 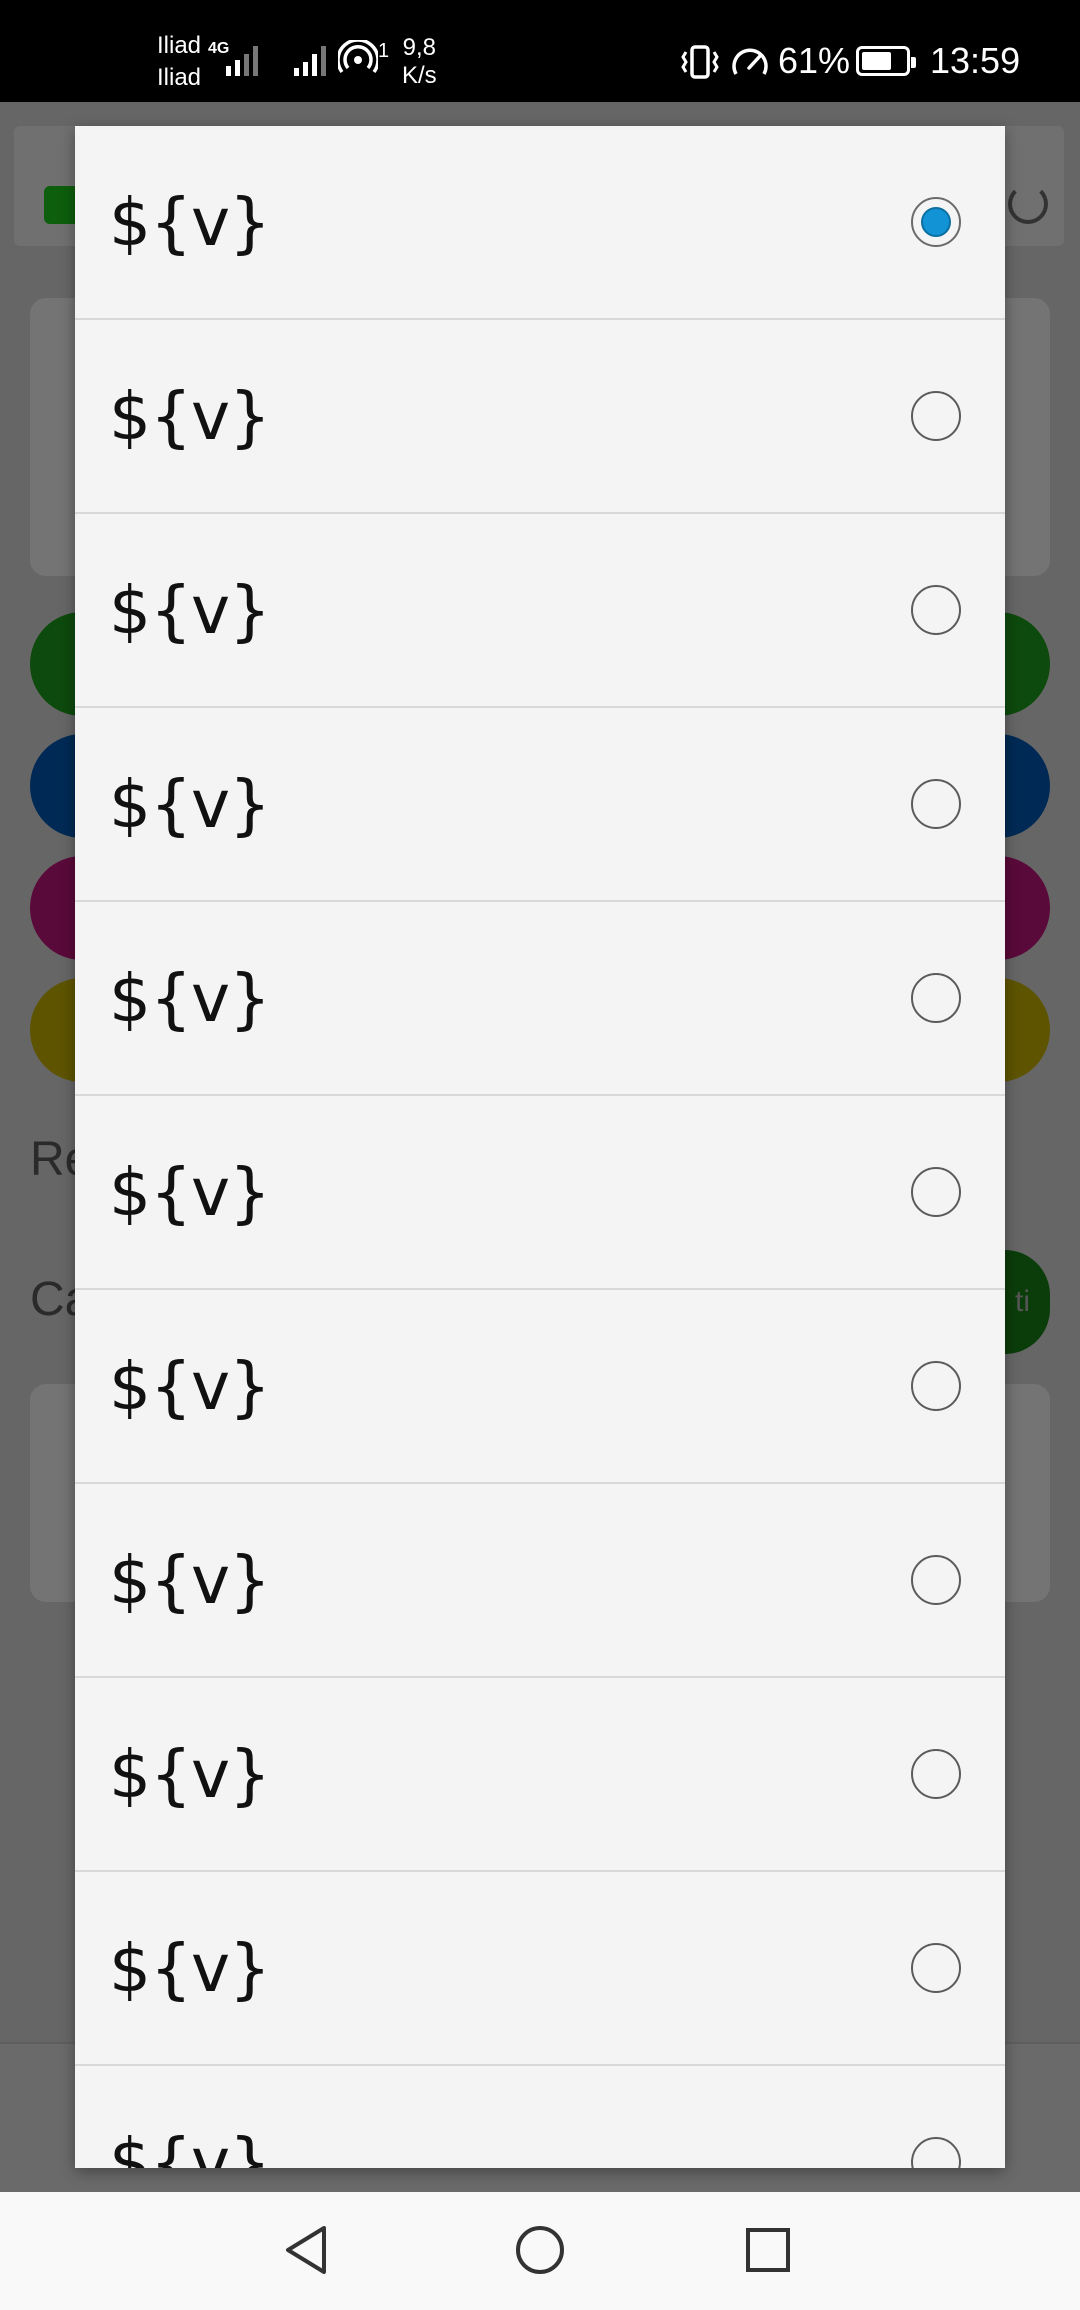 What do you see at coordinates (886, 61) in the screenshot?
I see `battery-icon` at bounding box center [886, 61].